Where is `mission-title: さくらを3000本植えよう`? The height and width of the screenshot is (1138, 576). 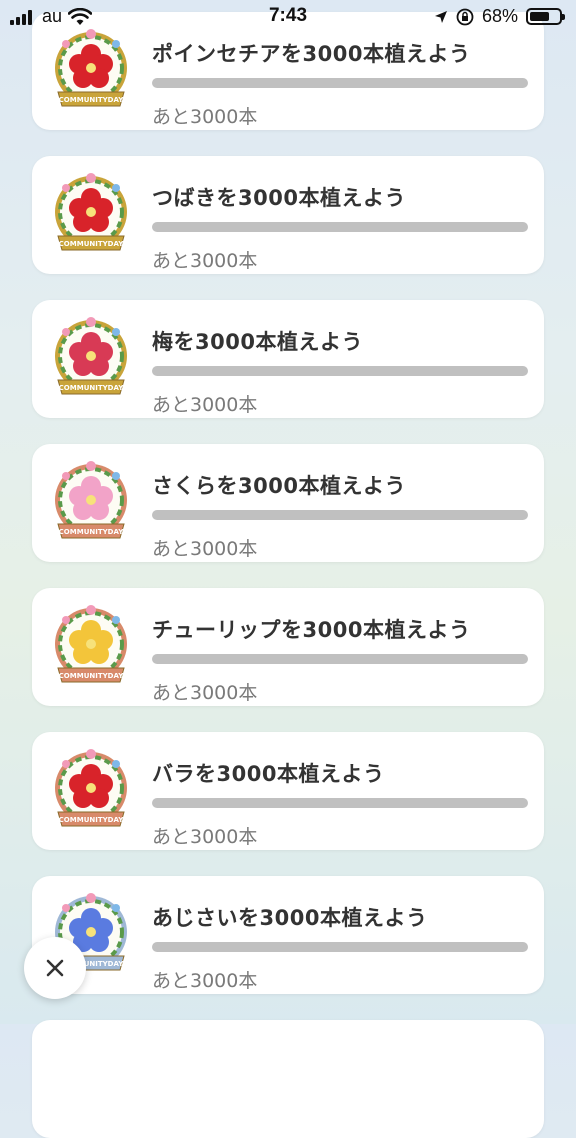 mission-title: さくらを3000本植えよう is located at coordinates (279, 486).